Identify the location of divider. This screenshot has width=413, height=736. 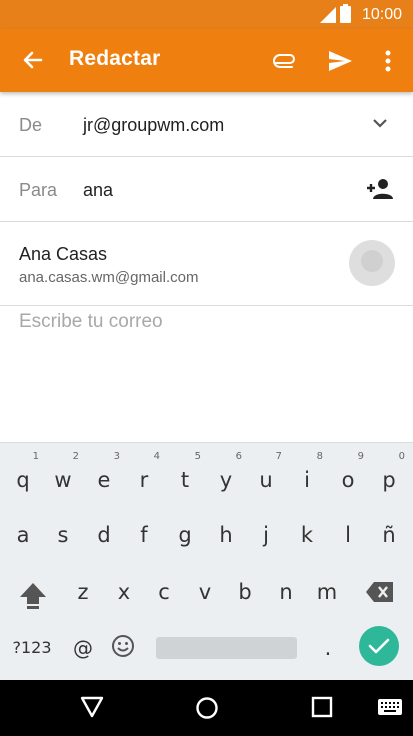
(206, 305).